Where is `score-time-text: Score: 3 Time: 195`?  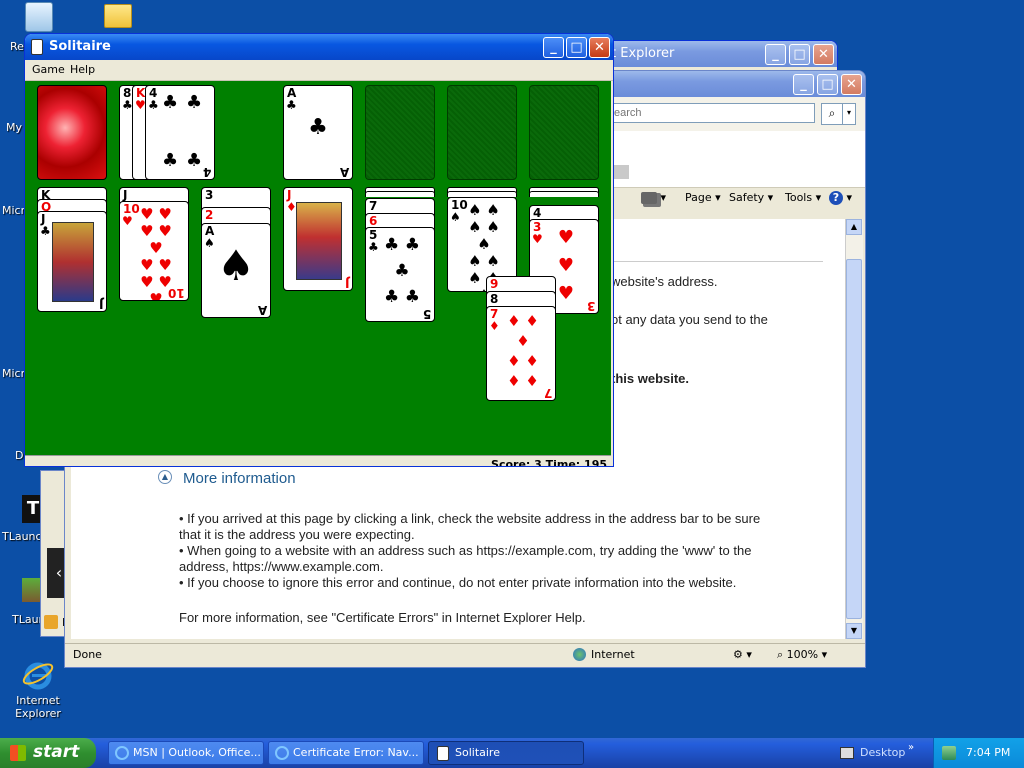 score-time-text: Score: 3 Time: 195 is located at coordinates (549, 462).